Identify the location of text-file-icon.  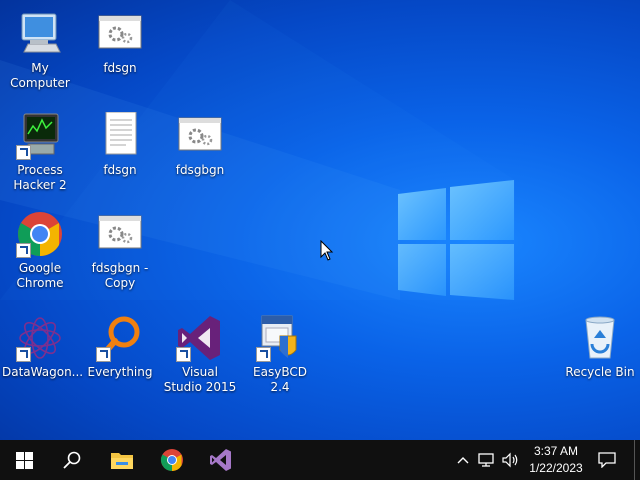
(121, 133).